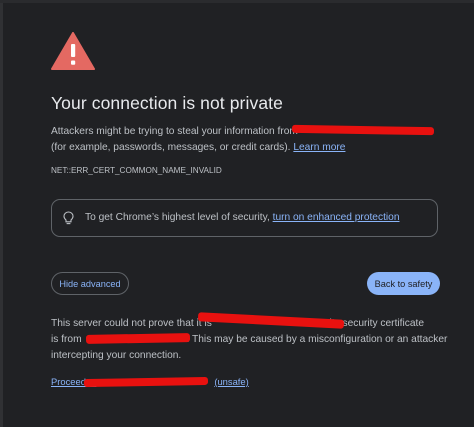  I want to click on redaction-mark, so click(138, 338).